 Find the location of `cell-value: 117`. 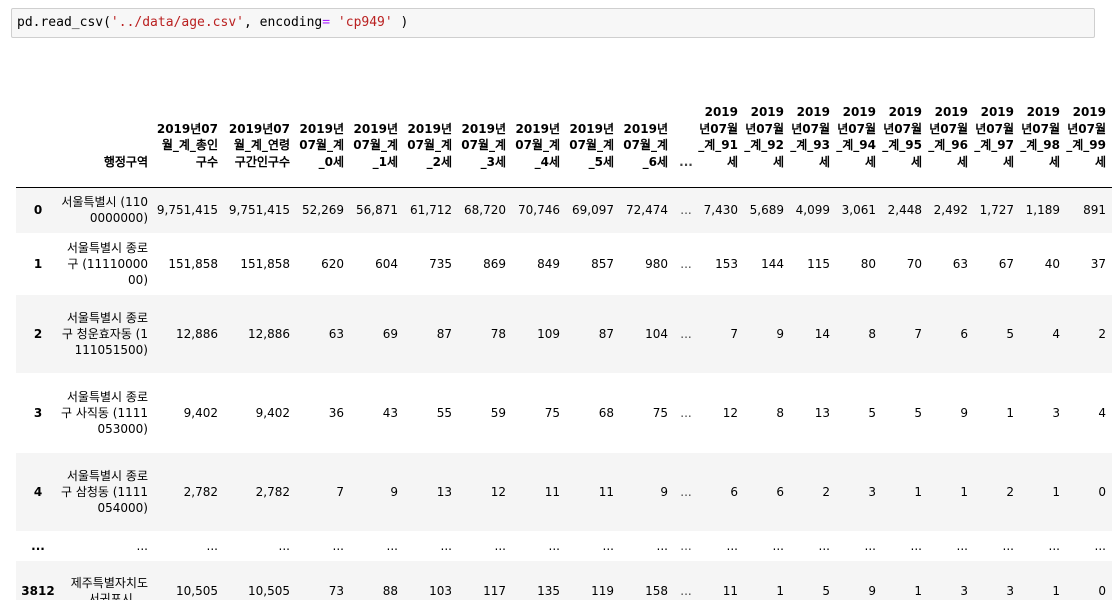

cell-value: 117 is located at coordinates (494, 591).